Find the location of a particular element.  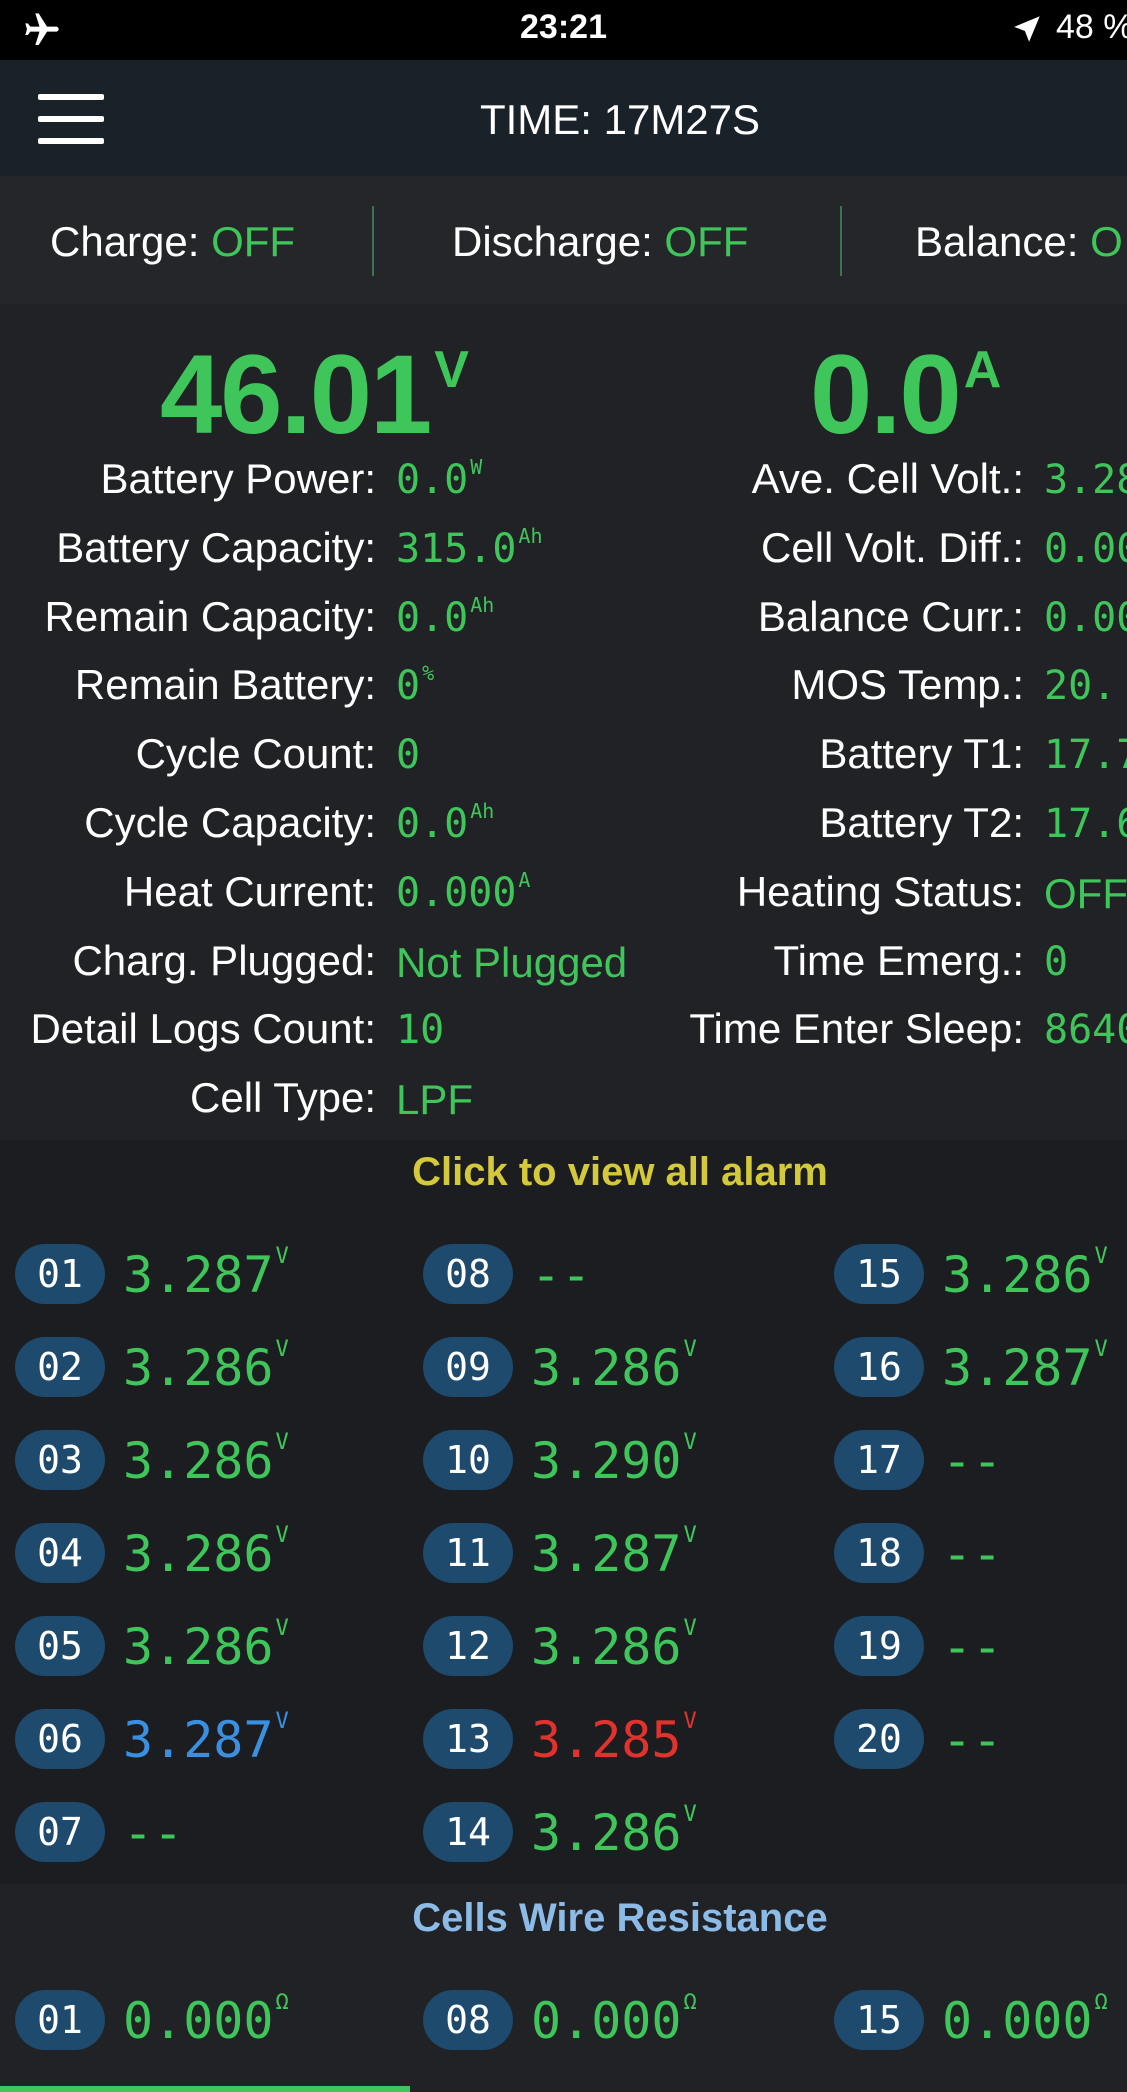

cell-voltage-text: 3.290 is located at coordinates (606, 1461).